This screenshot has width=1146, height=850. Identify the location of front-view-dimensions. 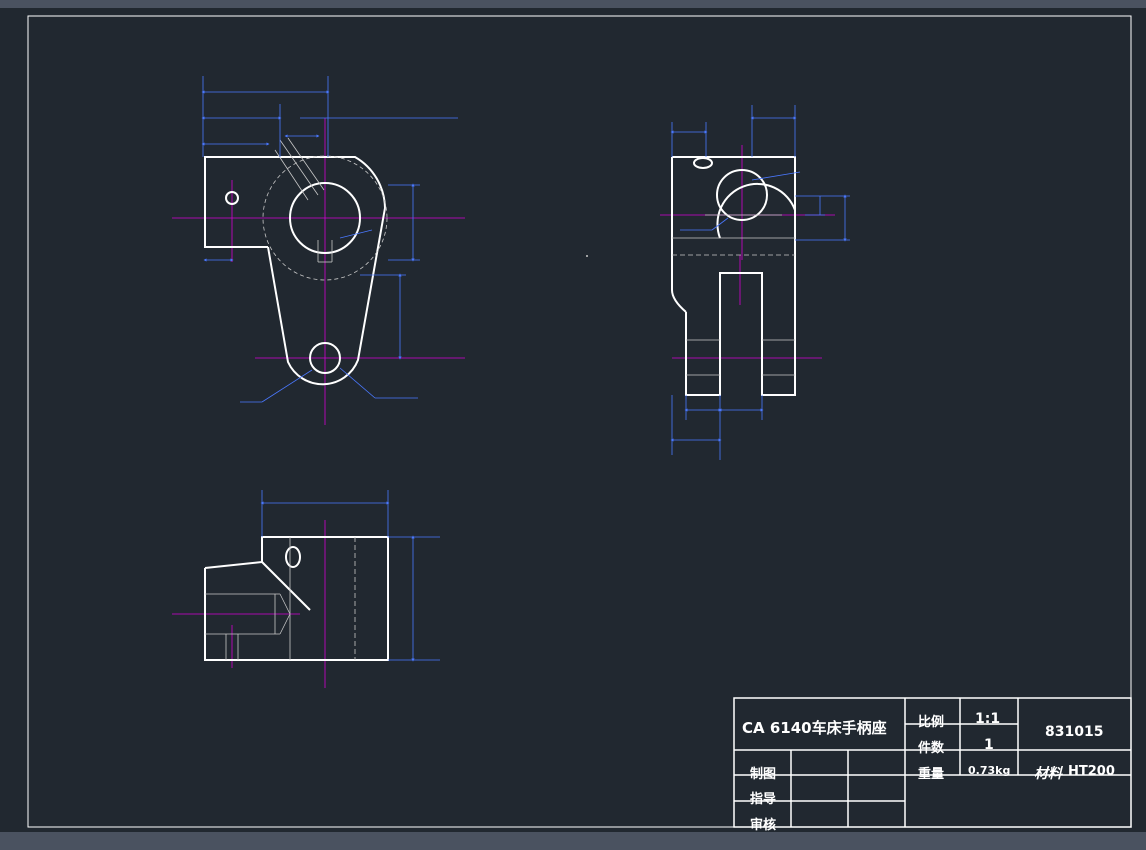
(329, 239).